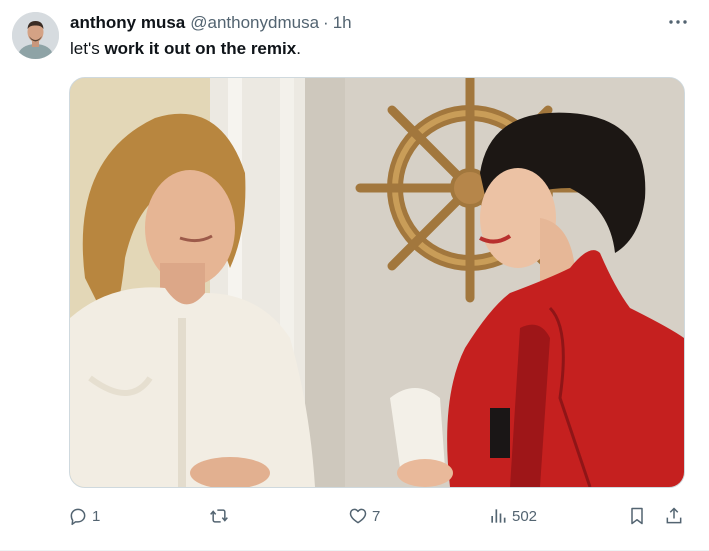  I want to click on more-button, so click(678, 22).